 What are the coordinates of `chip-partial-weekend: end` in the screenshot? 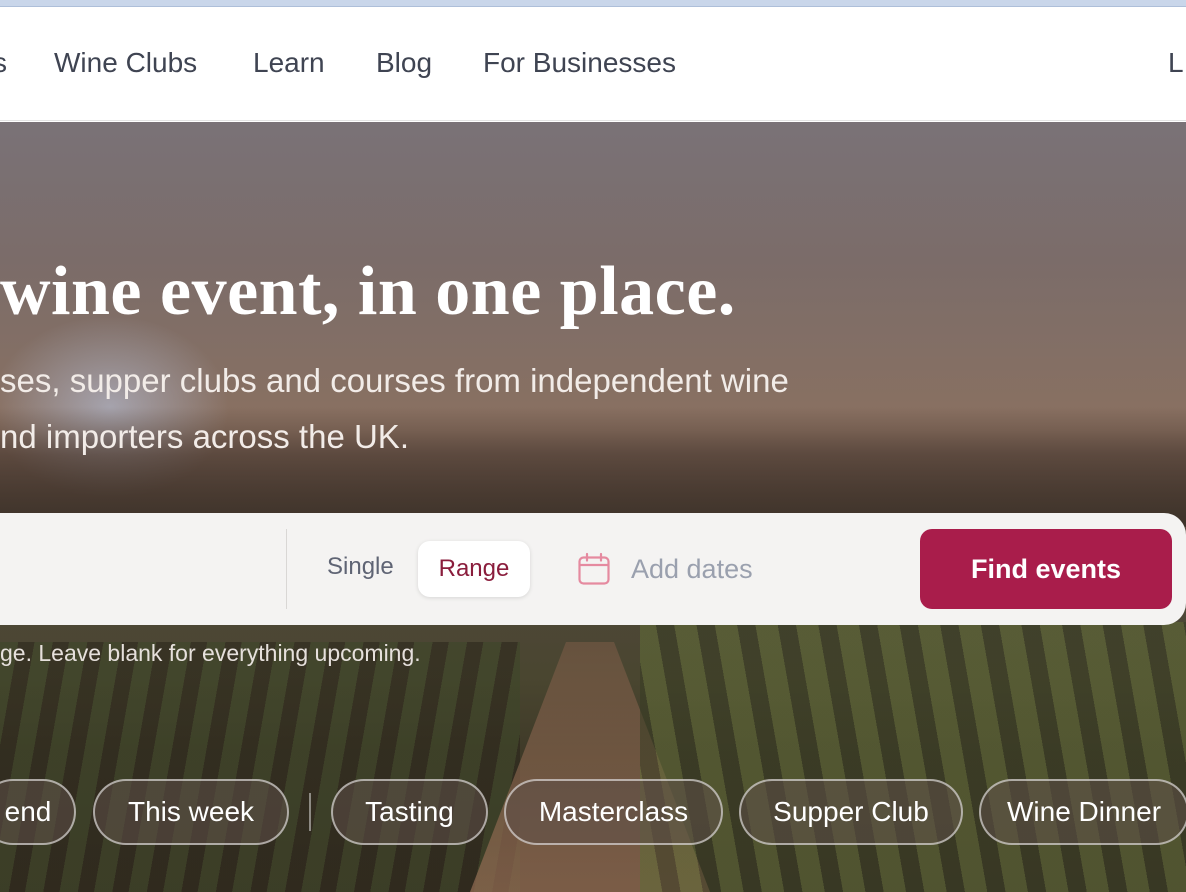 It's located at (38, 812).